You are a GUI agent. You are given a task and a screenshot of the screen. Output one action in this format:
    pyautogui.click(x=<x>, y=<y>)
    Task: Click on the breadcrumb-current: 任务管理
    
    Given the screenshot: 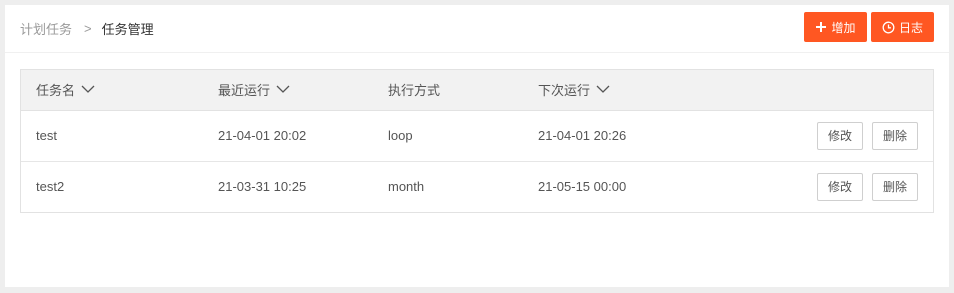 What is the action you would take?
    pyautogui.click(x=127, y=29)
    